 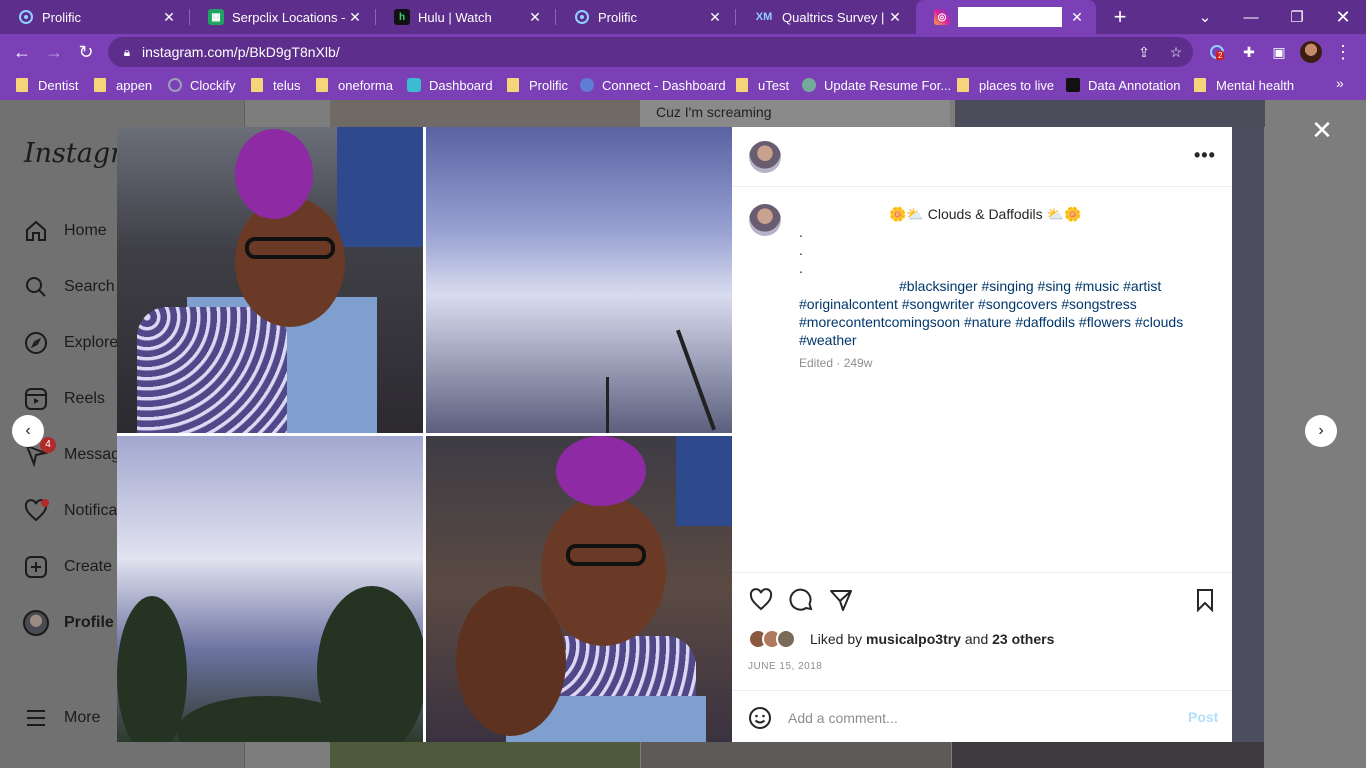 What do you see at coordinates (241, 52) in the screenshot?
I see `address-url: instagram.com/p/BkD9gT8nXlb/` at bounding box center [241, 52].